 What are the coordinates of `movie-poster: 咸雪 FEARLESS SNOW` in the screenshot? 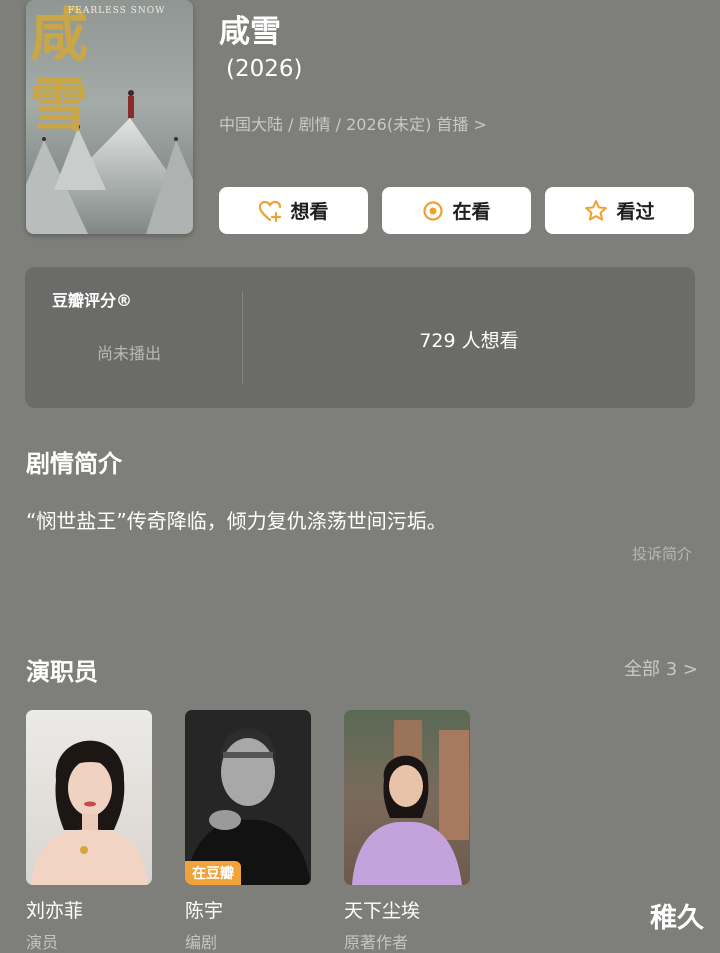 It's located at (109, 117).